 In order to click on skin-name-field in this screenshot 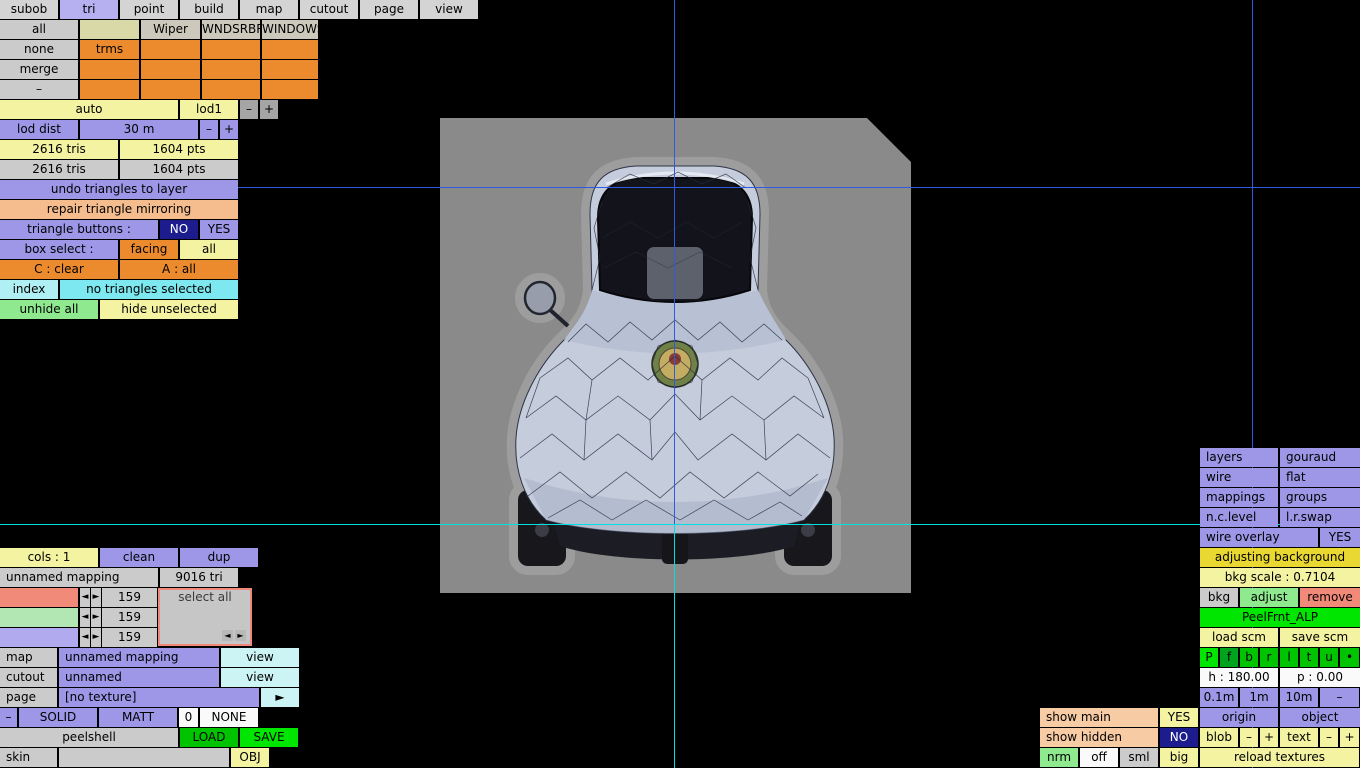, I will do `click(144, 757)`.